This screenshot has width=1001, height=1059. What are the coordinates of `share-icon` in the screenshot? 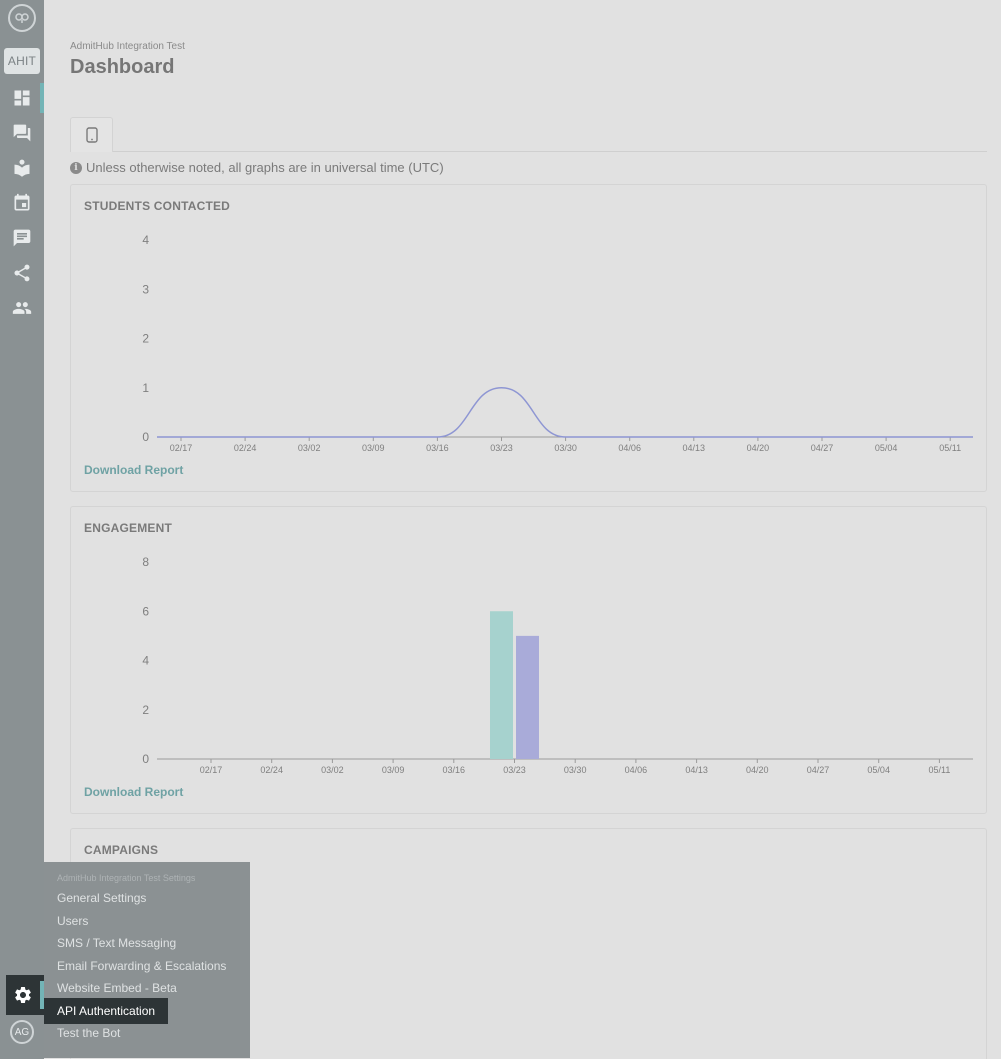 It's located at (22, 273).